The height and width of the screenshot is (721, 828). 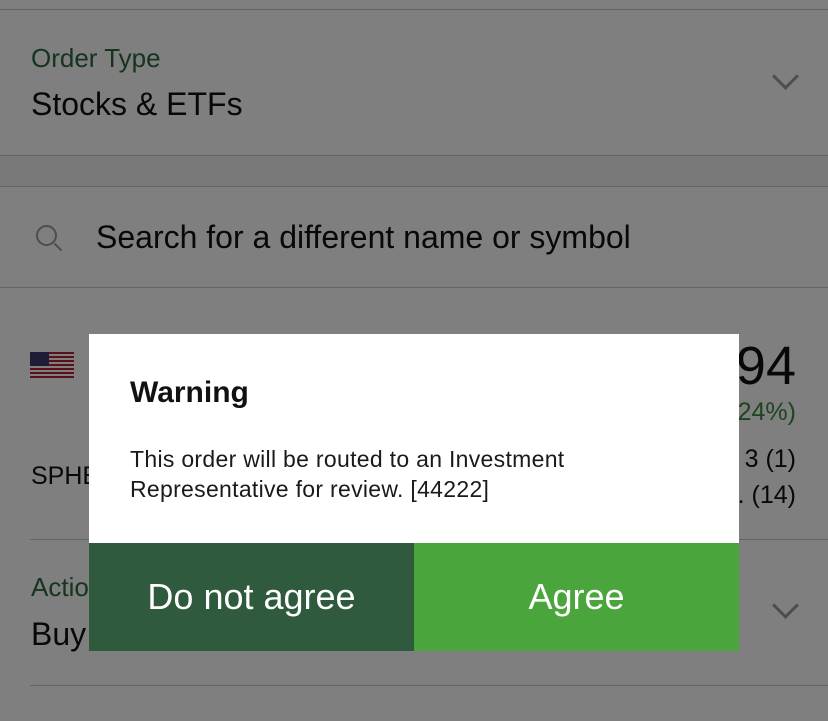 What do you see at coordinates (576, 597) in the screenshot?
I see `agree-button: Agree` at bounding box center [576, 597].